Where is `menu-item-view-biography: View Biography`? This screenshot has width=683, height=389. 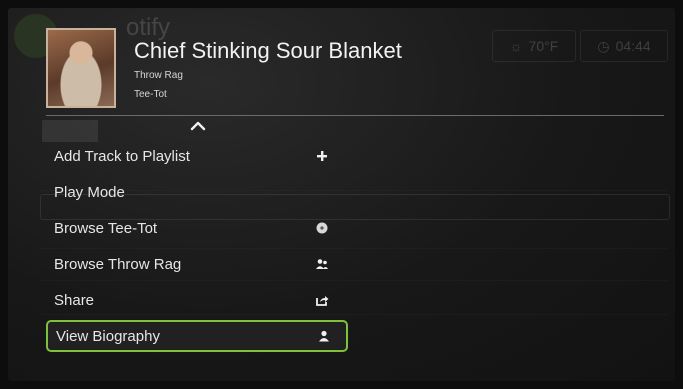
menu-item-view-biography: View Biography is located at coordinates (197, 336).